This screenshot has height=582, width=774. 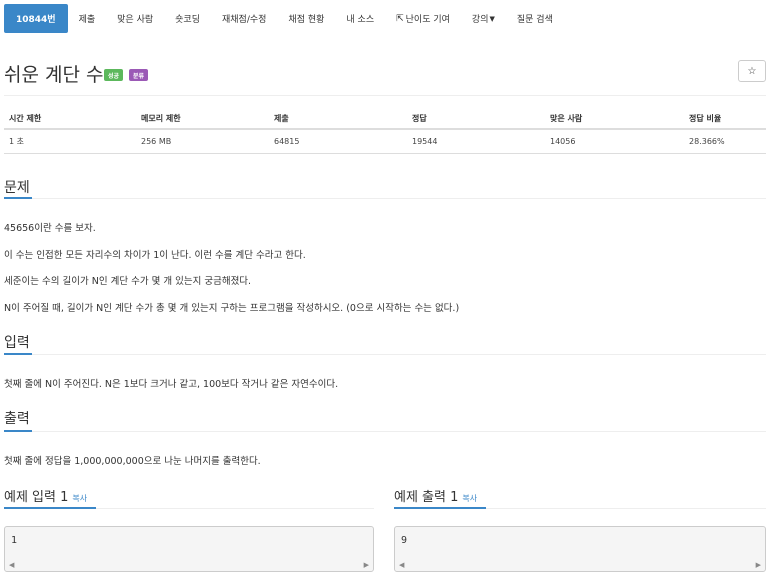 What do you see at coordinates (725, 119) in the screenshot?
I see `header-accept-ratio: 정답 비율` at bounding box center [725, 119].